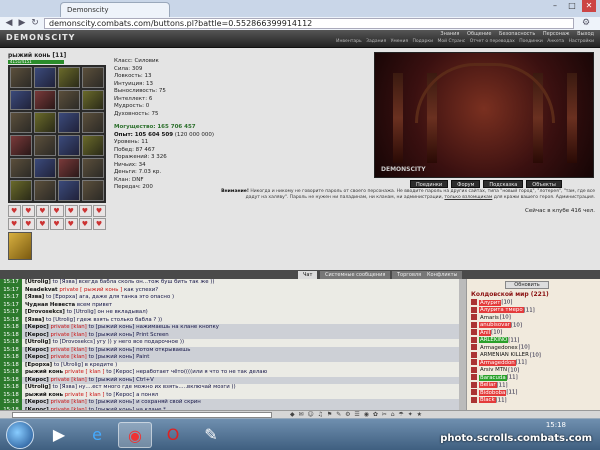 This screenshot has width=600, height=450. Describe the element at coordinates (9, 23) in the screenshot. I see `back-arrow-icon: ◀` at that location.